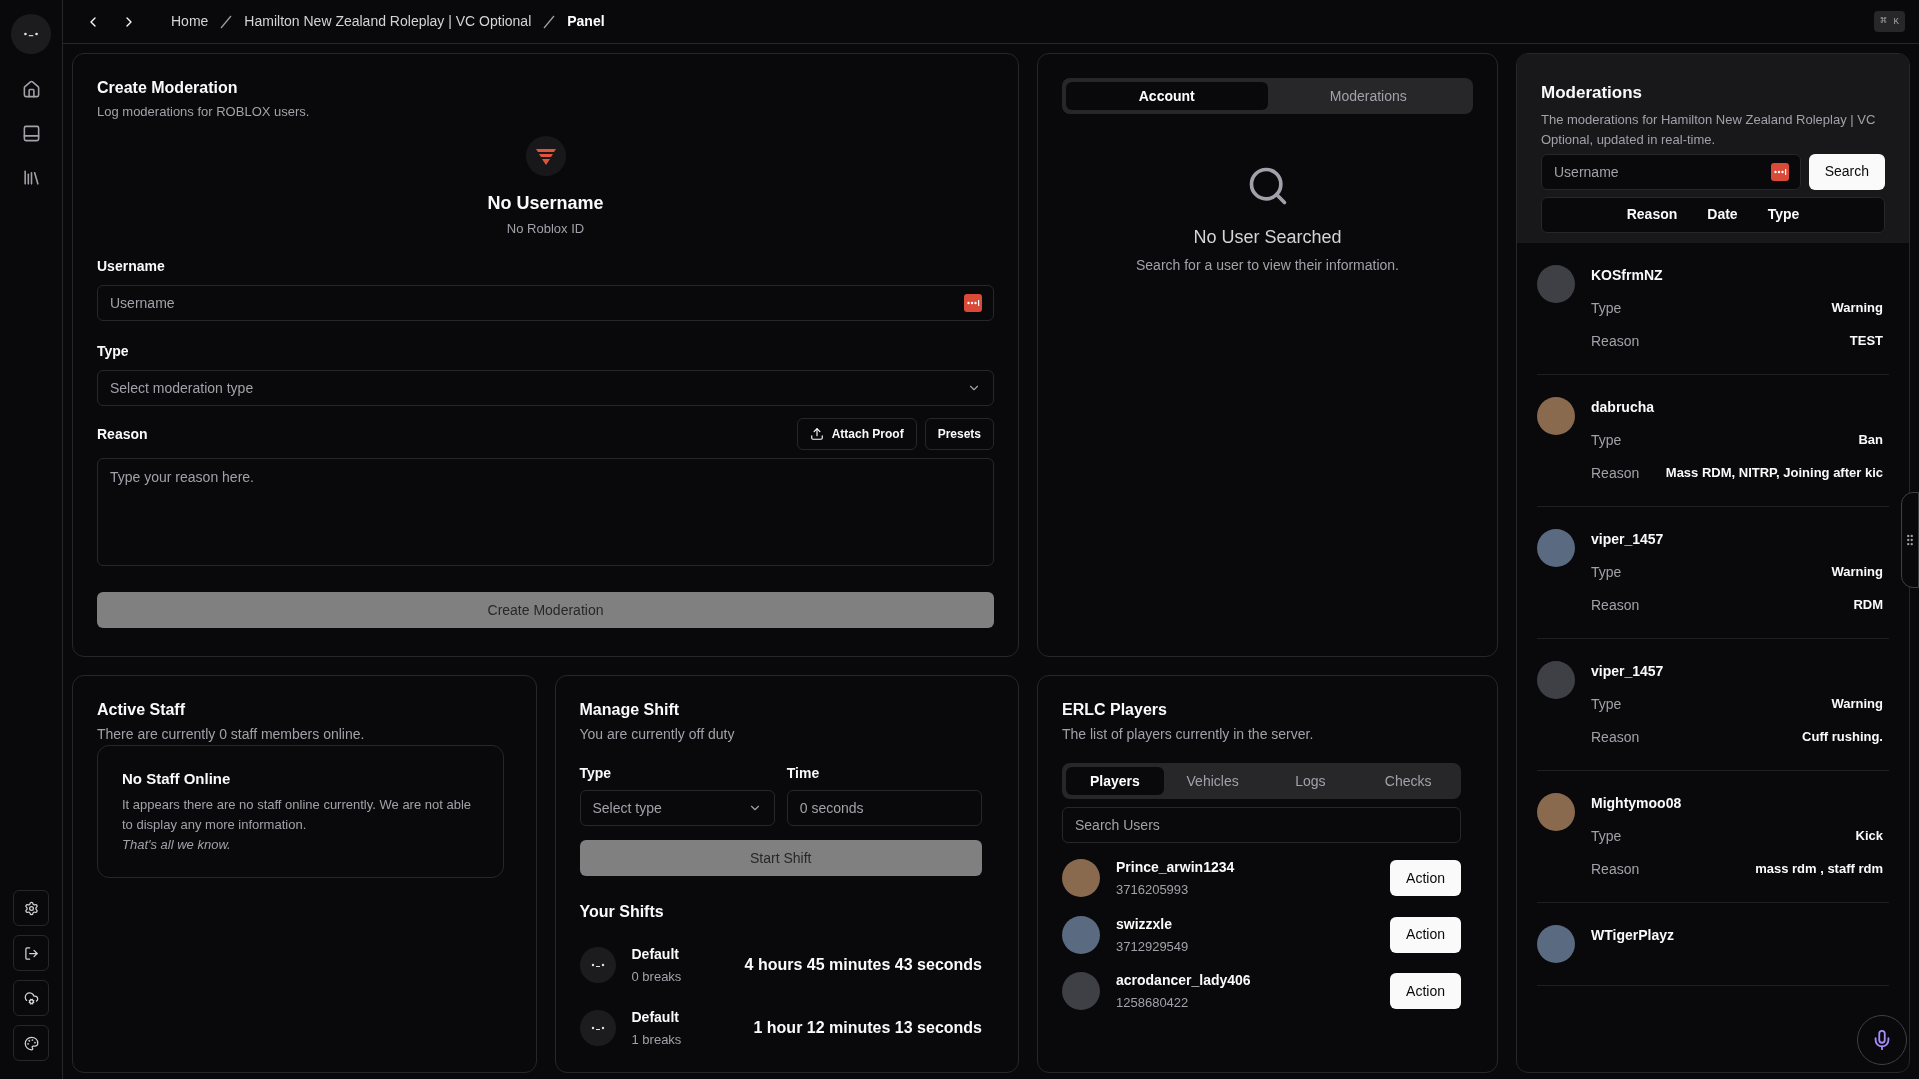  I want to click on password-manager-icon, so click(973, 303).